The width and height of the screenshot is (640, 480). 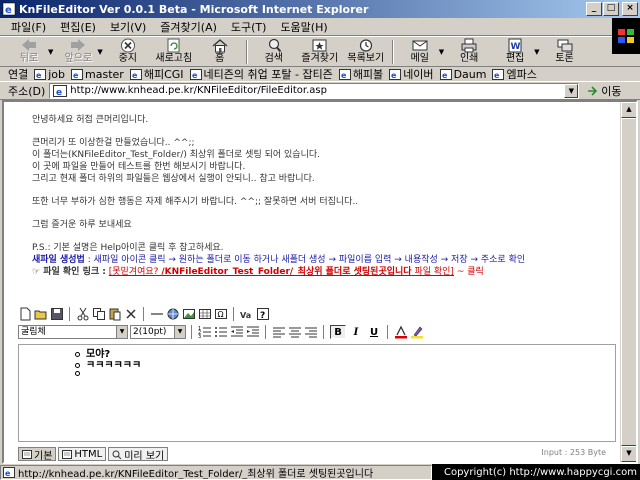 What do you see at coordinates (263, 314) in the screenshot?
I see `help-icon: ?` at bounding box center [263, 314].